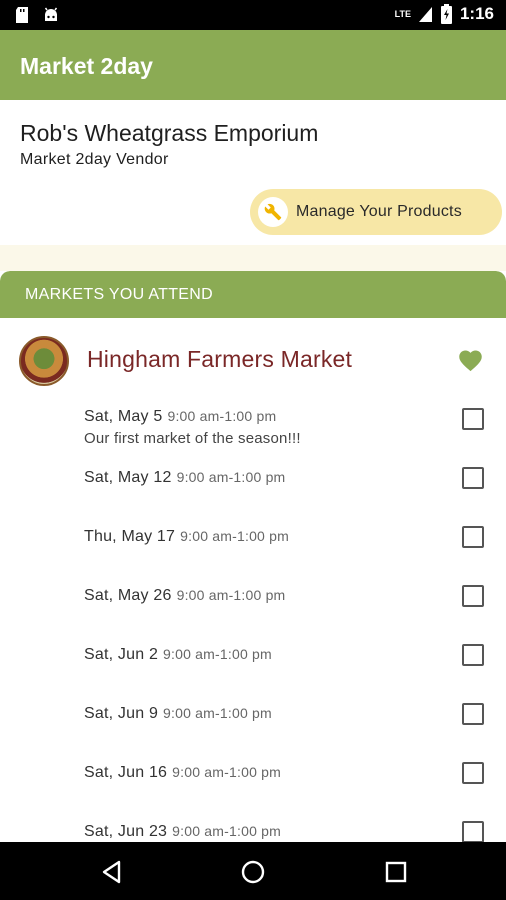 The image size is (506, 900). Describe the element at coordinates (253, 294) in the screenshot. I see `markets-header: MARKETS YOU ATTEND` at that location.